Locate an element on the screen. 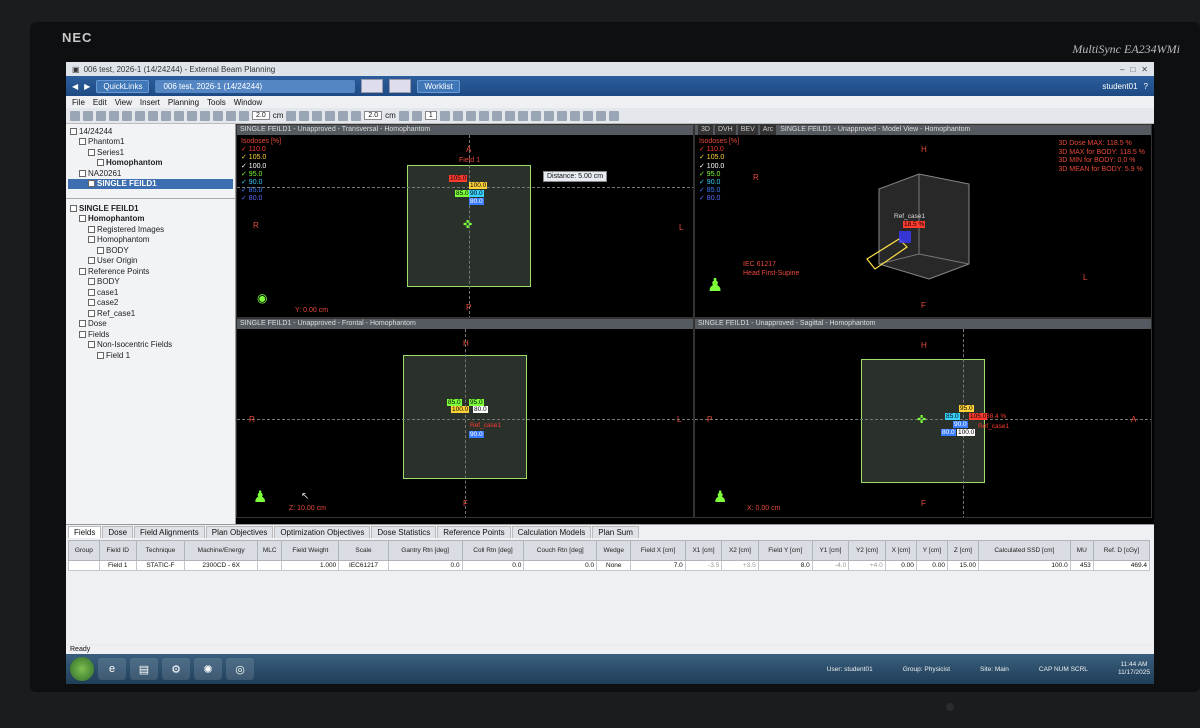 The width and height of the screenshot is (1200, 728). tab-calculation-models: Calculation Models is located at coordinates (551, 532).